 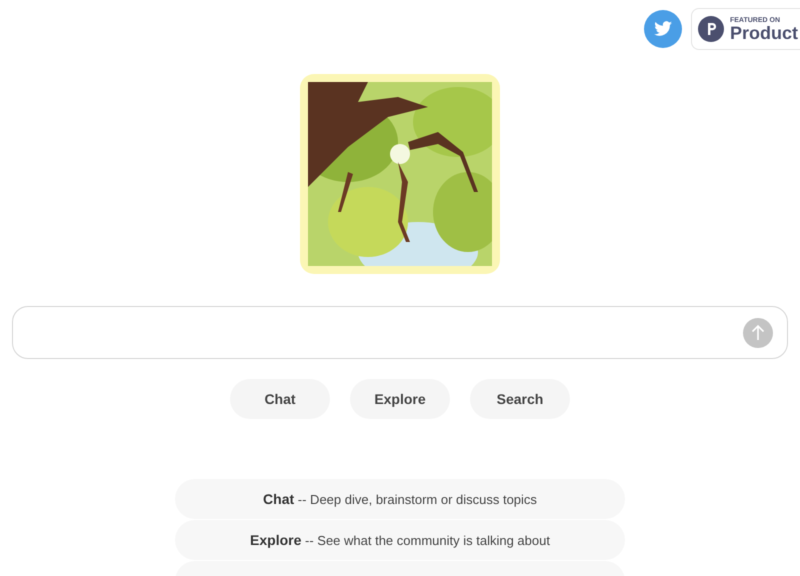 I want to click on description-text: Chat -- Deep dive, brainstorm or discuss topics, so click(x=400, y=499).